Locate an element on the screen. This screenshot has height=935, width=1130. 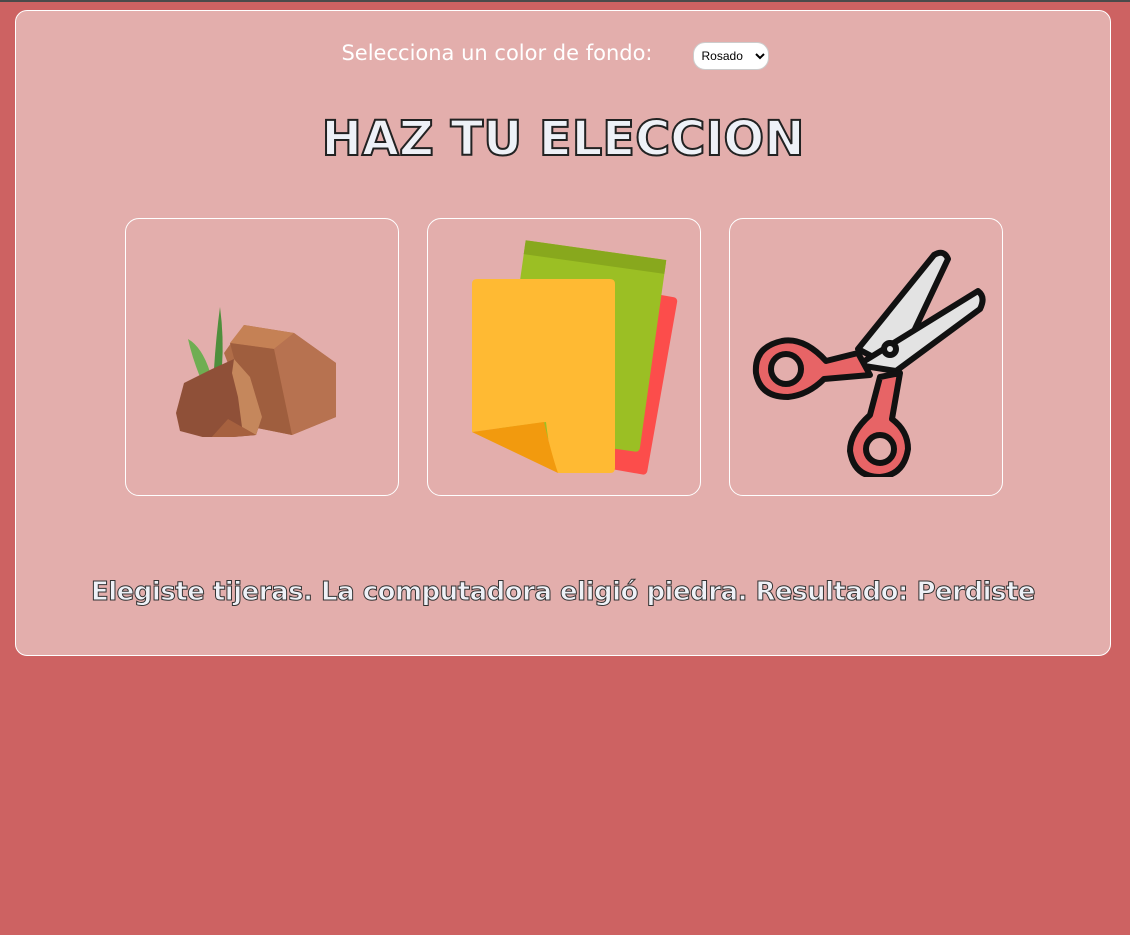
scissors-icon is located at coordinates (869, 363).